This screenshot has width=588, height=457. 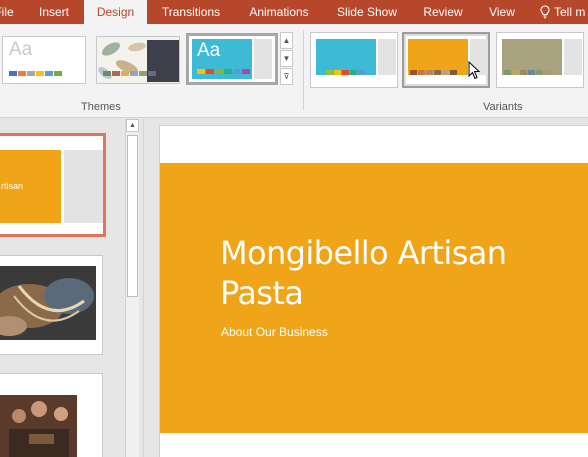 I want to click on theme-selected: Aa, so click(x=232, y=59).